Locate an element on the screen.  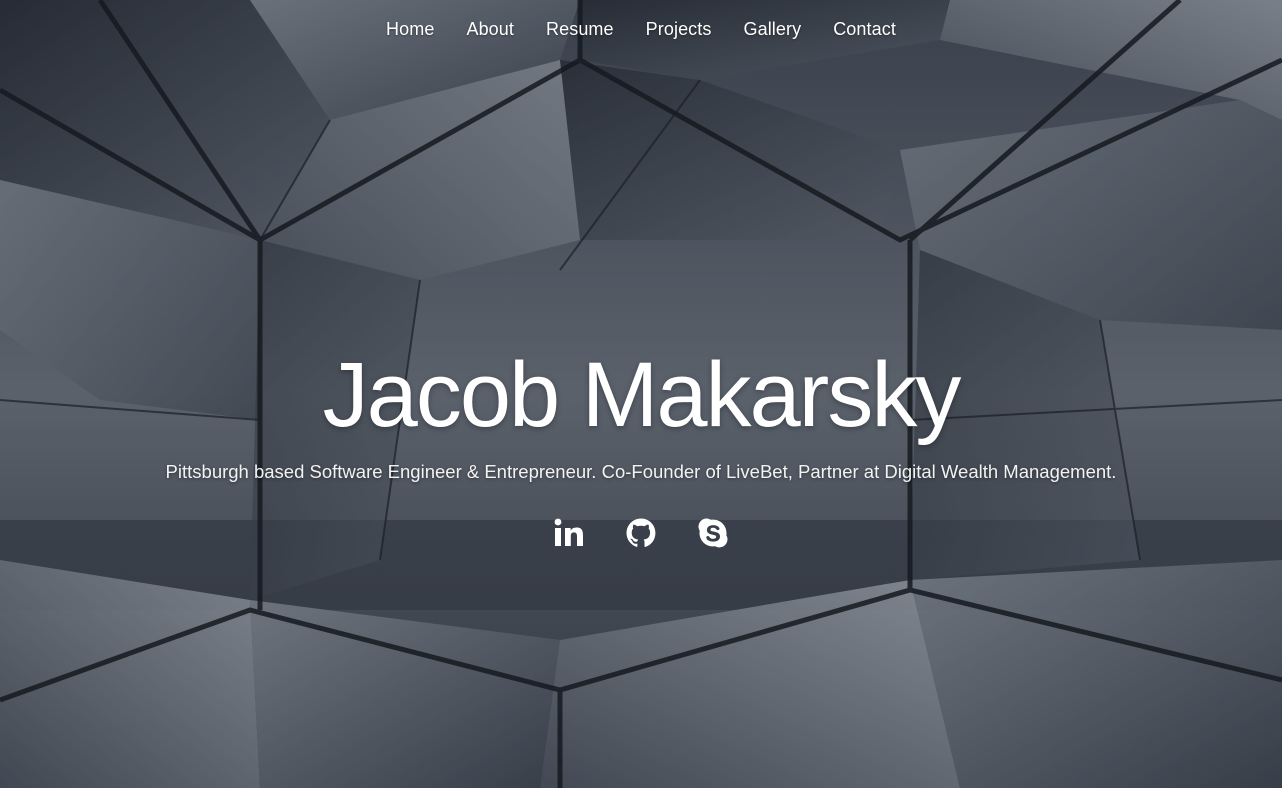
nav-link-projects: Projects is located at coordinates (679, 29).